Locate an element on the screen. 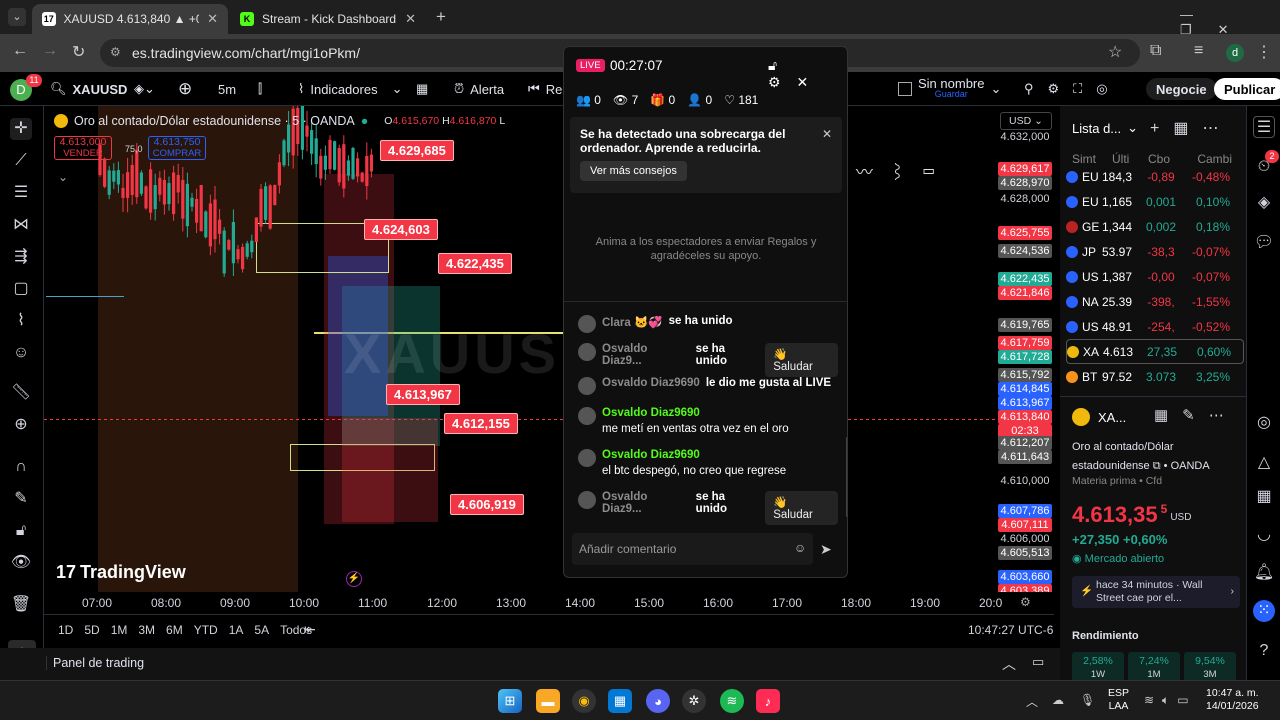 Image resolution: width=1280 pixels, height=720 pixels. publish-button: Publicar is located at coordinates (1247, 89).